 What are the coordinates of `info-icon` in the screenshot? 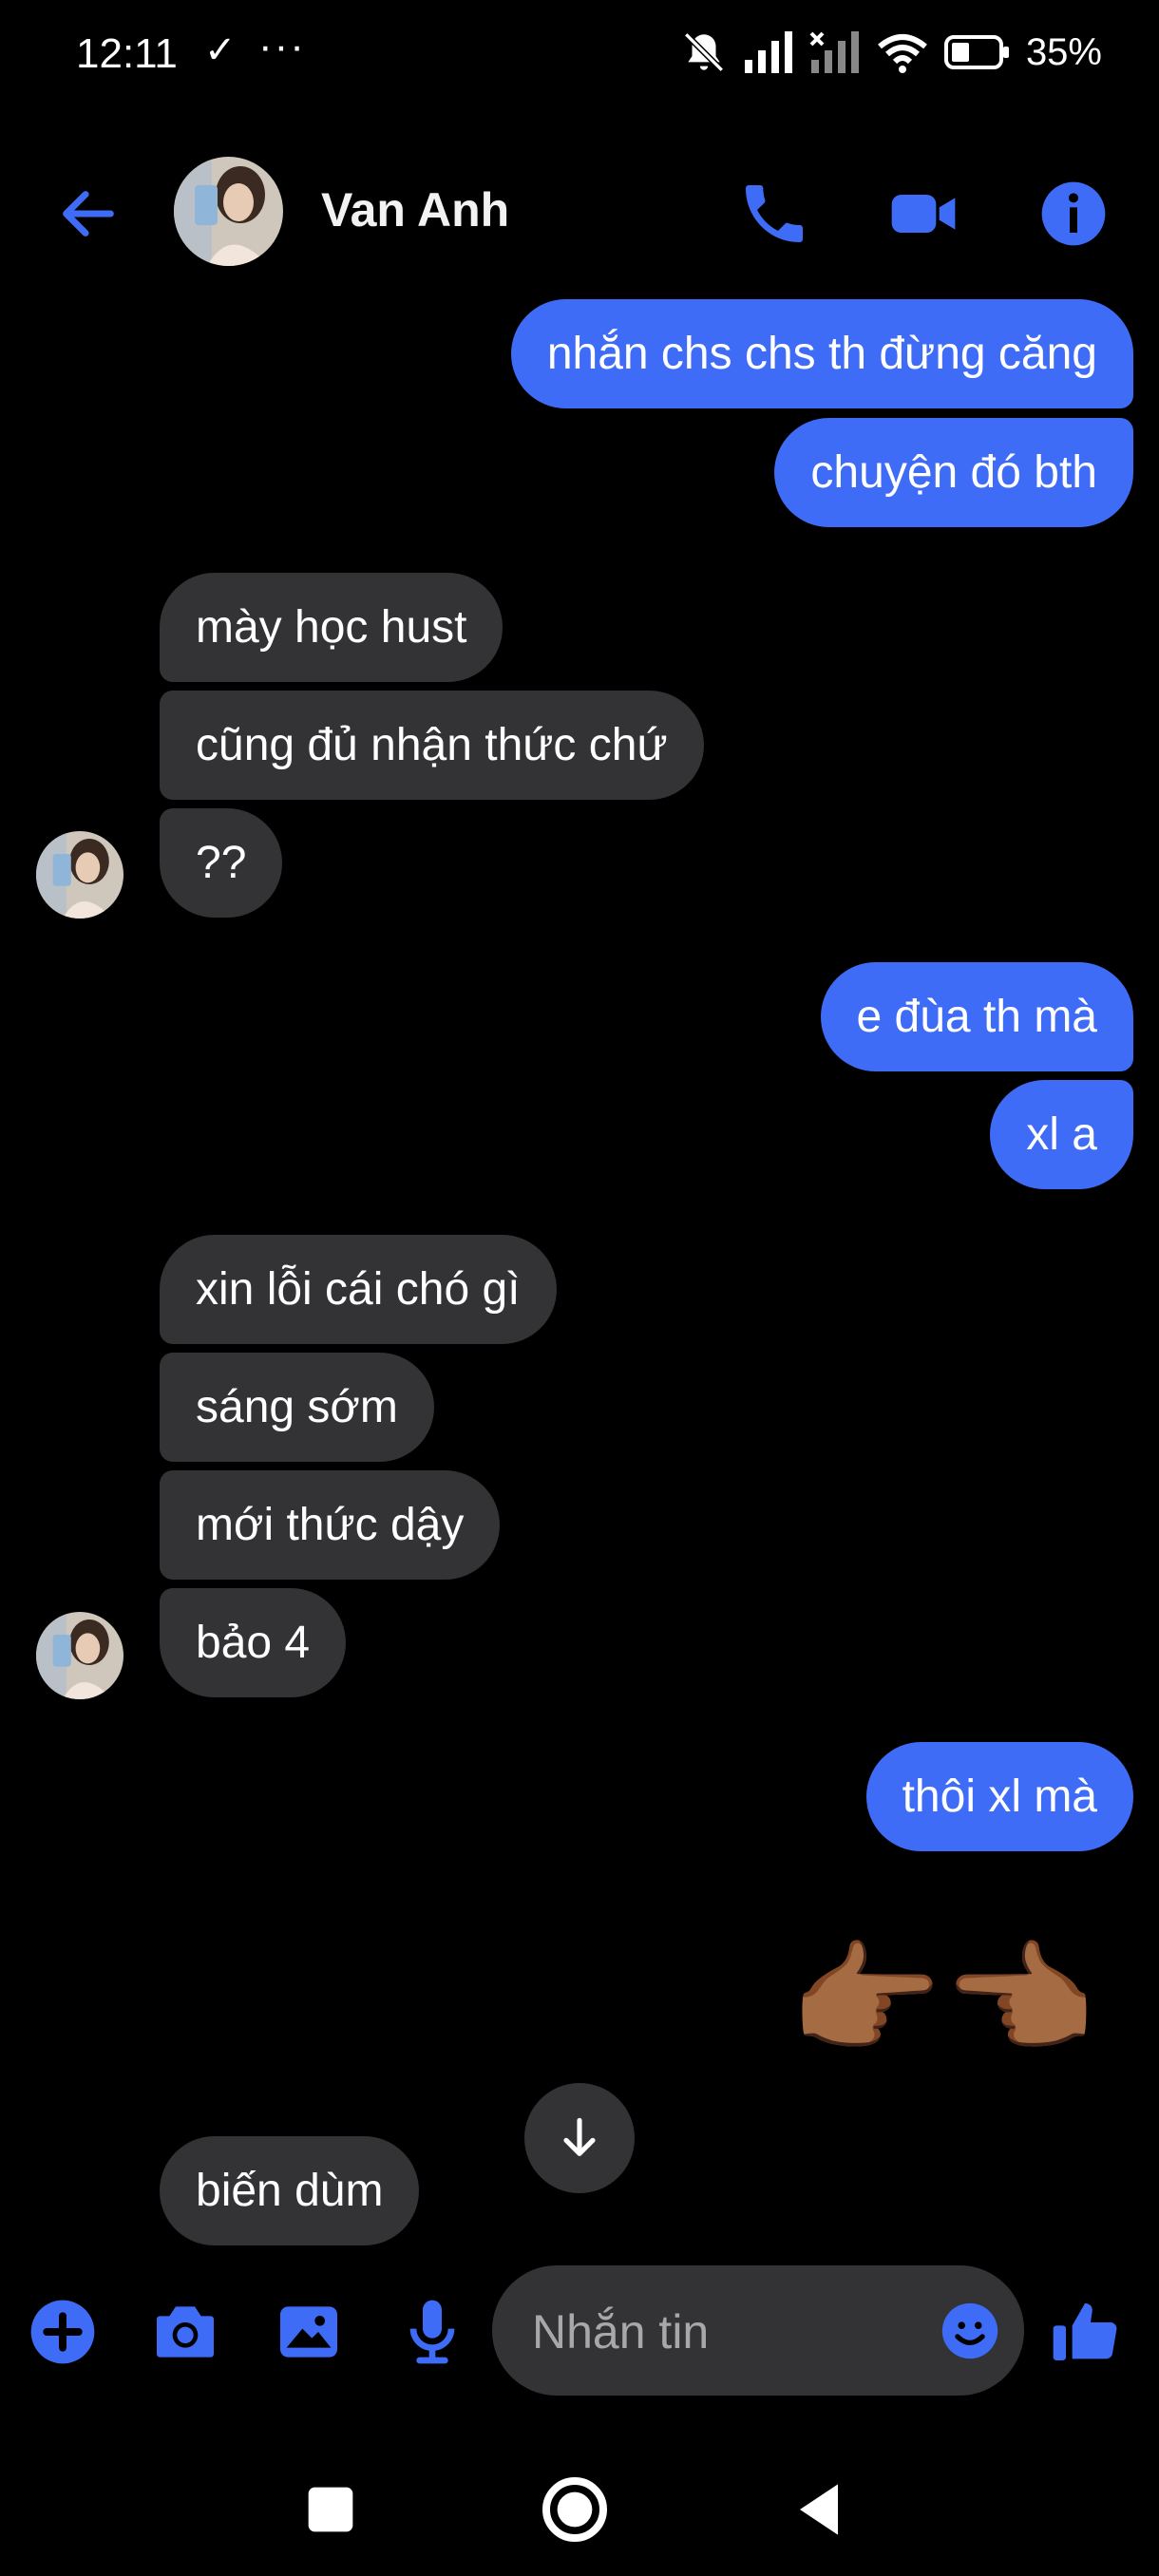 It's located at (1074, 214).